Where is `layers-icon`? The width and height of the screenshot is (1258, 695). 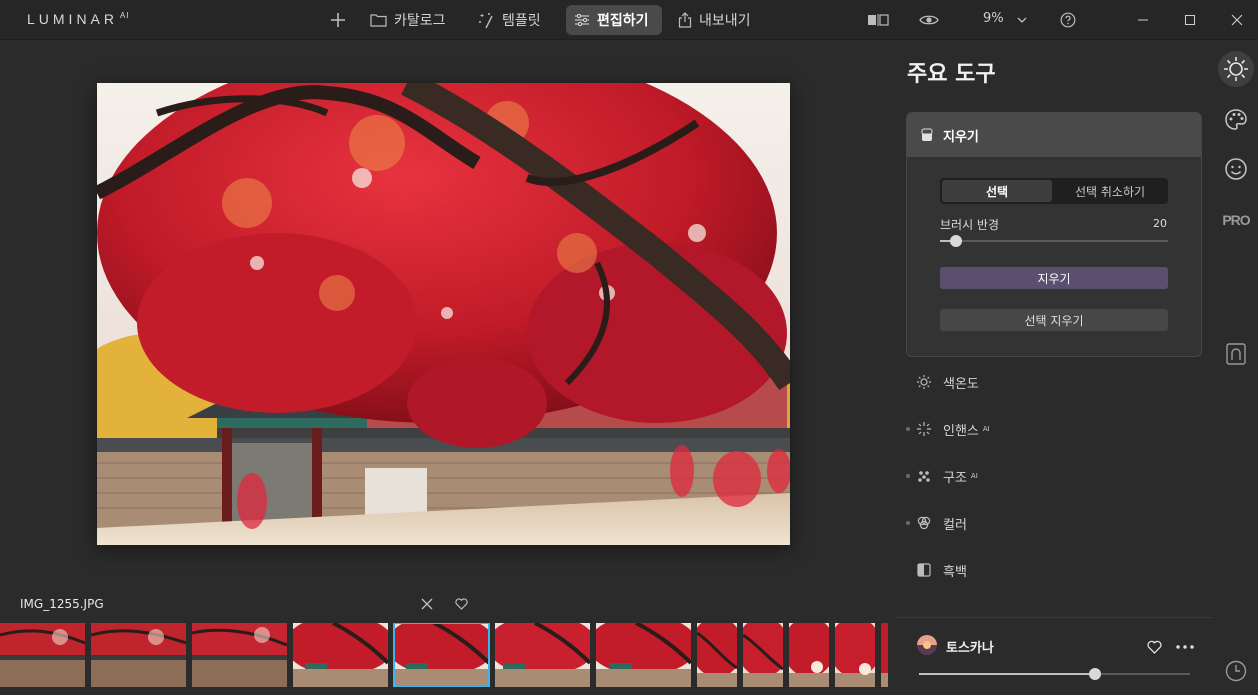
layers-icon is located at coordinates (1236, 354).